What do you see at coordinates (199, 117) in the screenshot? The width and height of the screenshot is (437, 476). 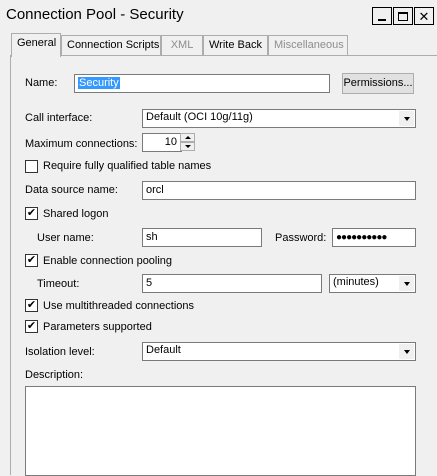 I see `call-interface-value: Default (OCI 10g/11g)` at bounding box center [199, 117].